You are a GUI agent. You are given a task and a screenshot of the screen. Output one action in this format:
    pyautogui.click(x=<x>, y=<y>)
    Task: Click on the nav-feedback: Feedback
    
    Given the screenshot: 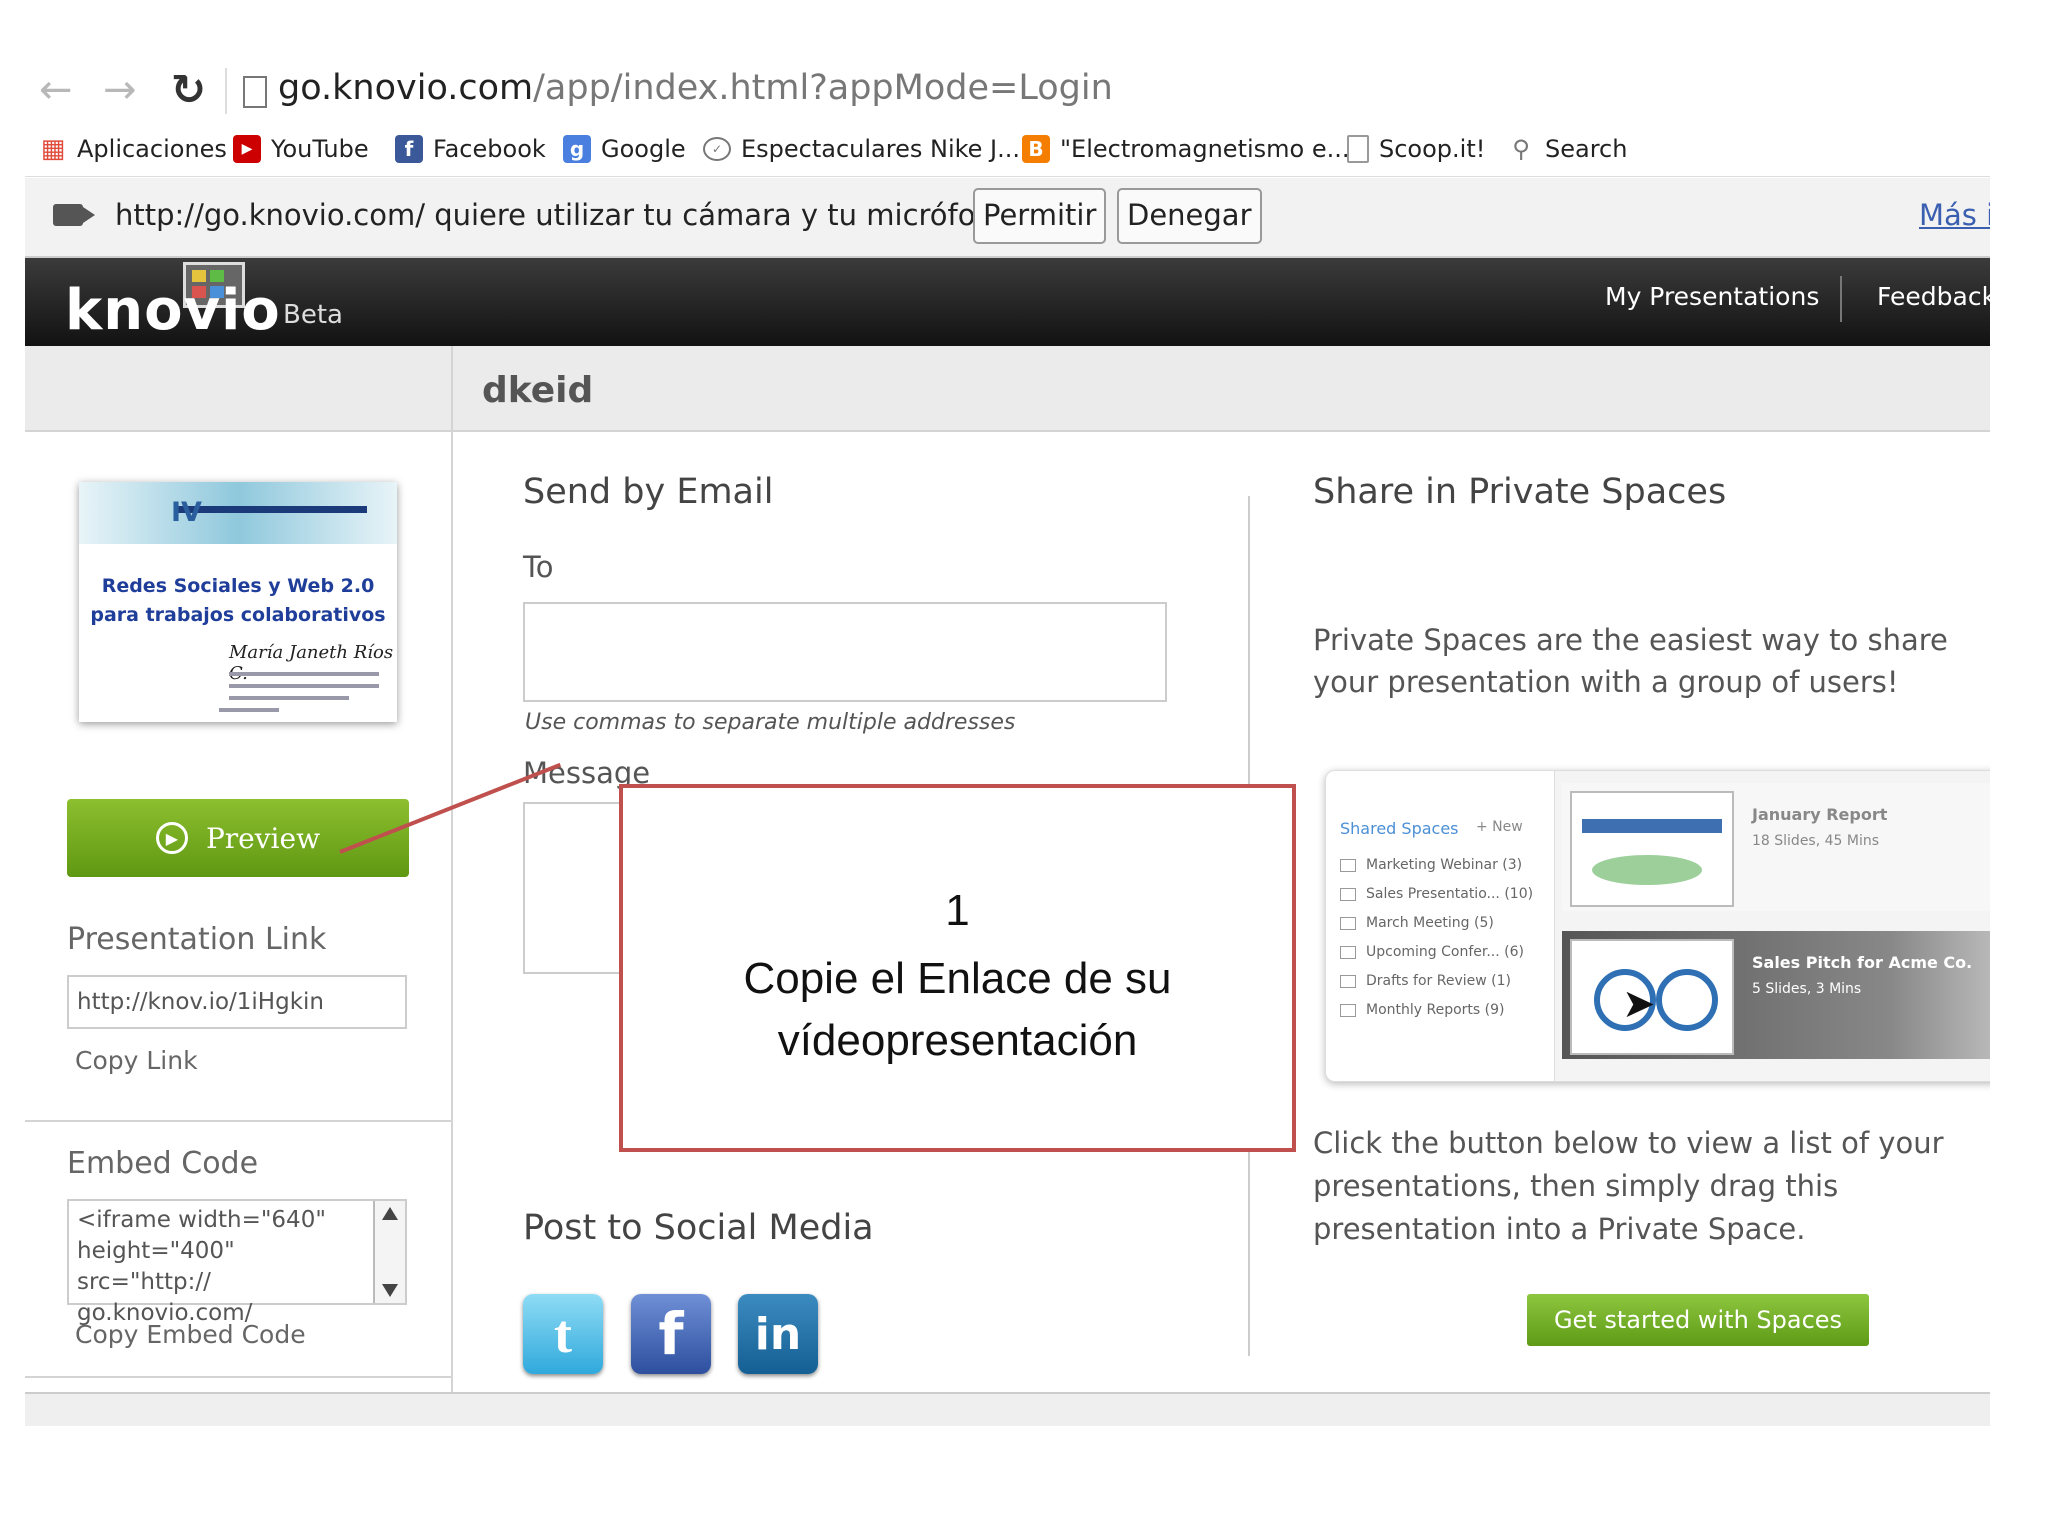 What is the action you would take?
    pyautogui.click(x=1933, y=296)
    